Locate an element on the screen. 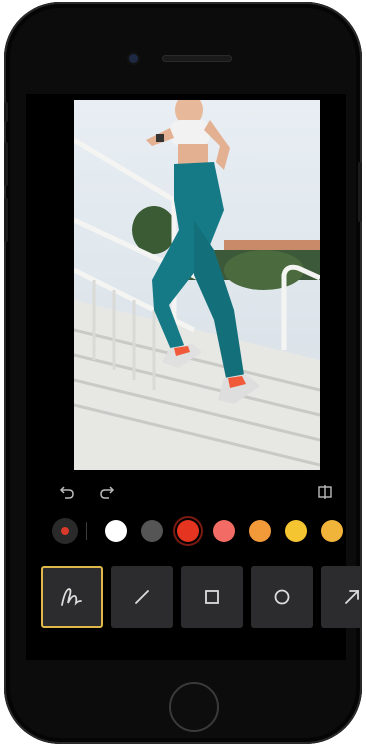 The width and height of the screenshot is (366, 747). arrow-icon is located at coordinates (352, 597).